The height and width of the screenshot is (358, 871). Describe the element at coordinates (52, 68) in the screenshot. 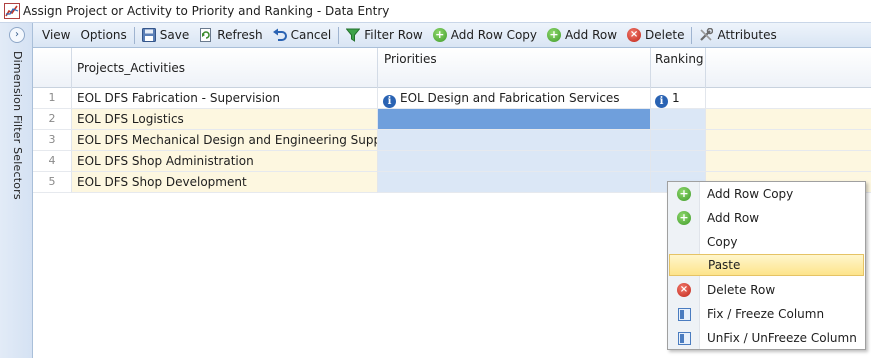

I see `row-number-header` at that location.